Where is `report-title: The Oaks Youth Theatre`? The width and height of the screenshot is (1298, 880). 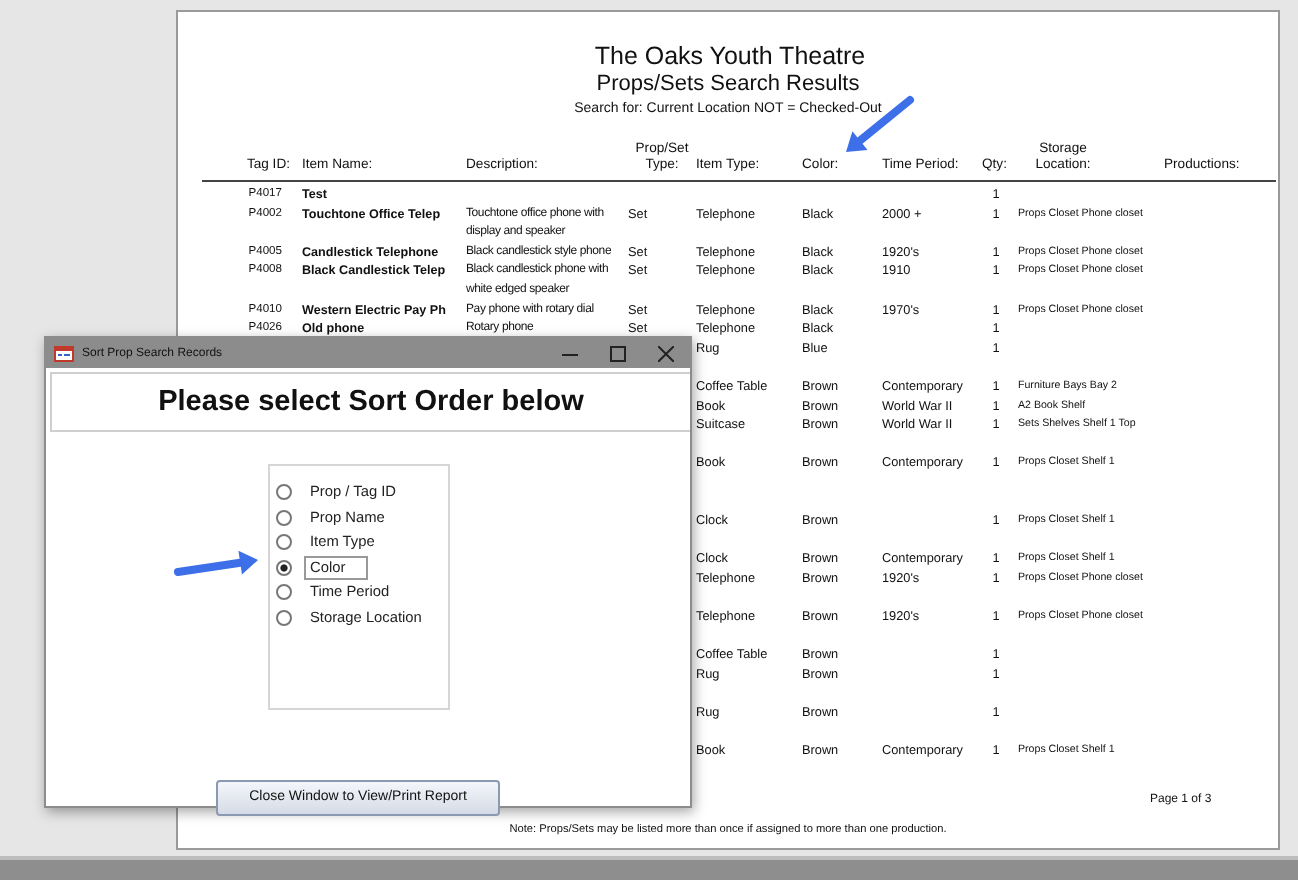
report-title: The Oaks Youth Theatre is located at coordinates (730, 56).